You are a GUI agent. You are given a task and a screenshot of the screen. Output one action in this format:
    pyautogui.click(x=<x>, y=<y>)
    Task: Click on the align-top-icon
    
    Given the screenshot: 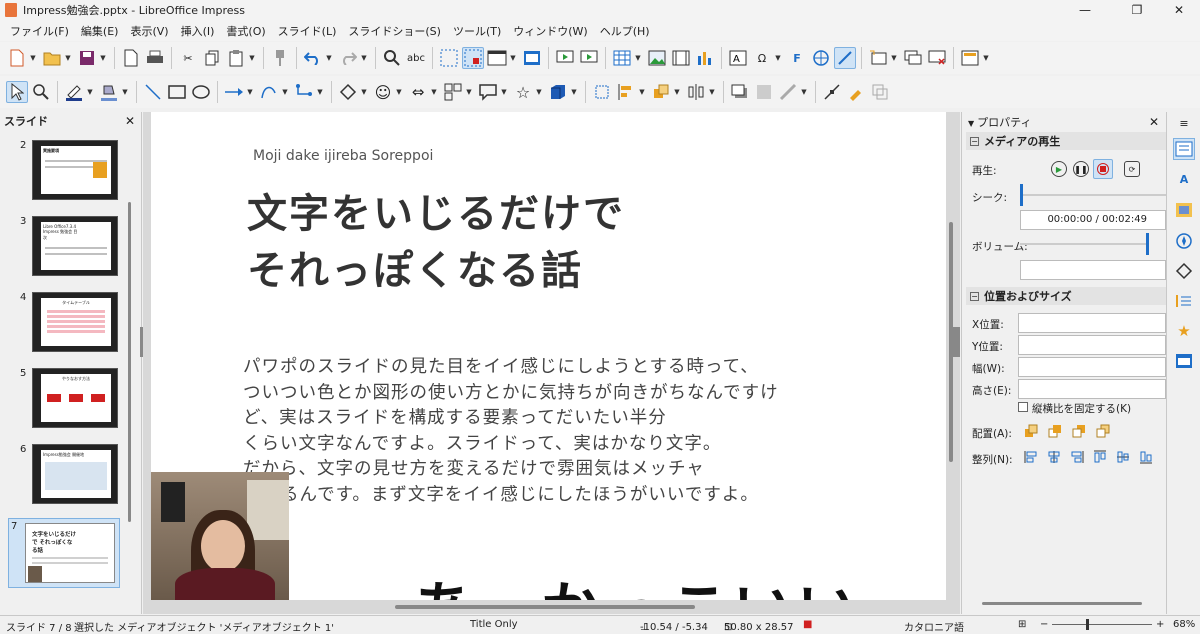 What is the action you would take?
    pyautogui.click(x=1100, y=457)
    